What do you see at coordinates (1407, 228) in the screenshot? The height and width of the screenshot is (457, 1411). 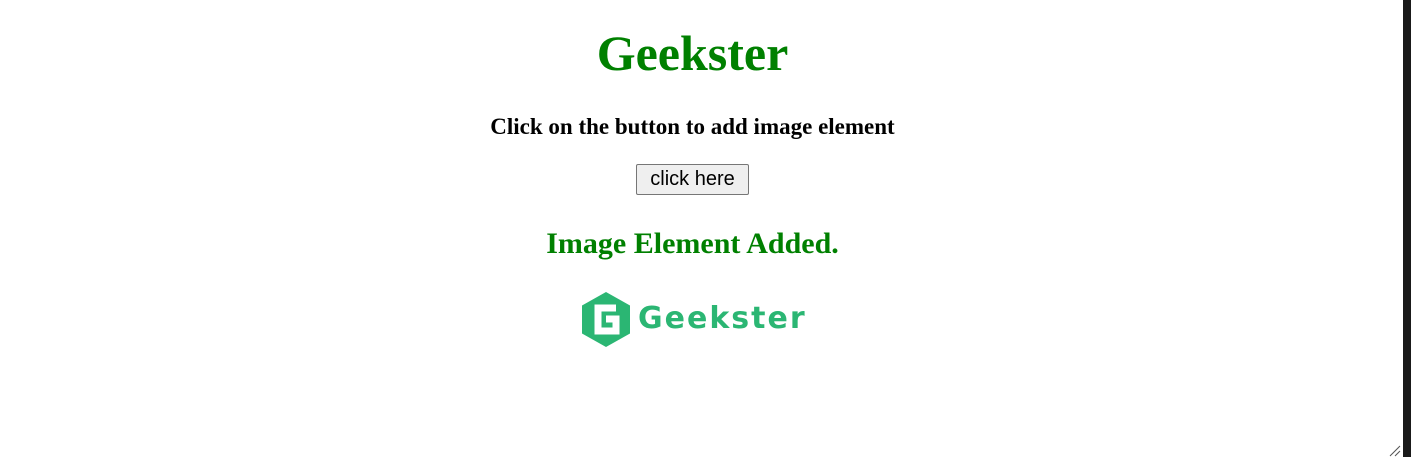 I see `window-edge` at bounding box center [1407, 228].